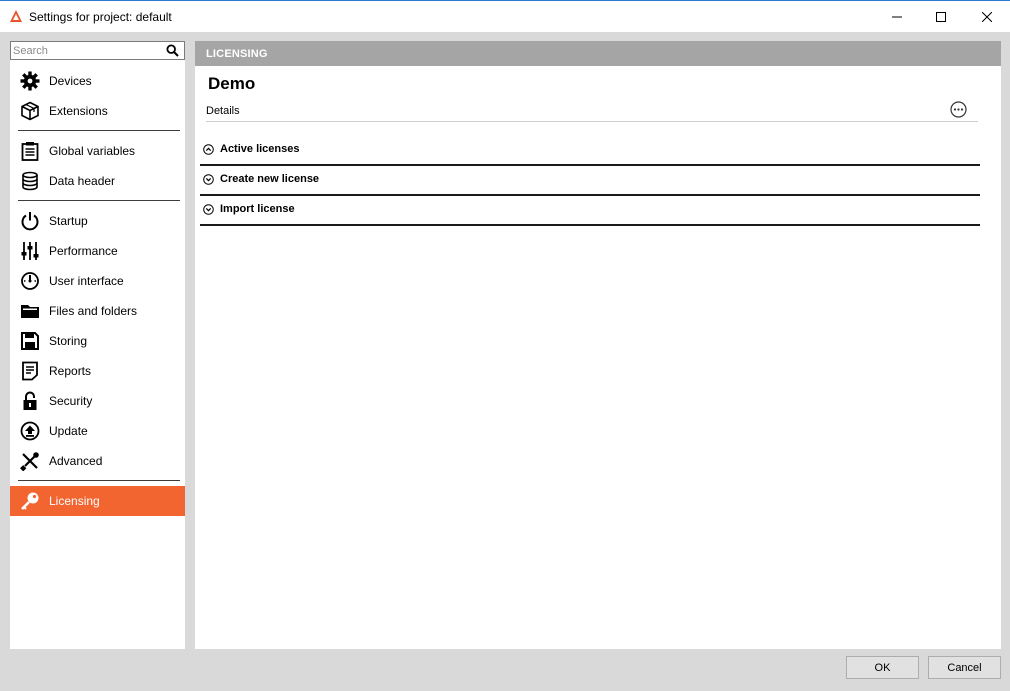 This screenshot has height=691, width=1010. I want to click on sidebar-item-licensing: Licensing, so click(97, 501).